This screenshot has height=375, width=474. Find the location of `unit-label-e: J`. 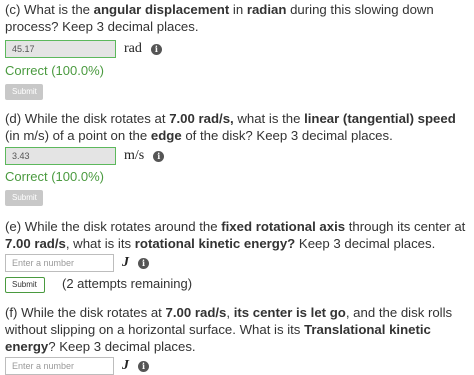

unit-label-e: J is located at coordinates (125, 262).